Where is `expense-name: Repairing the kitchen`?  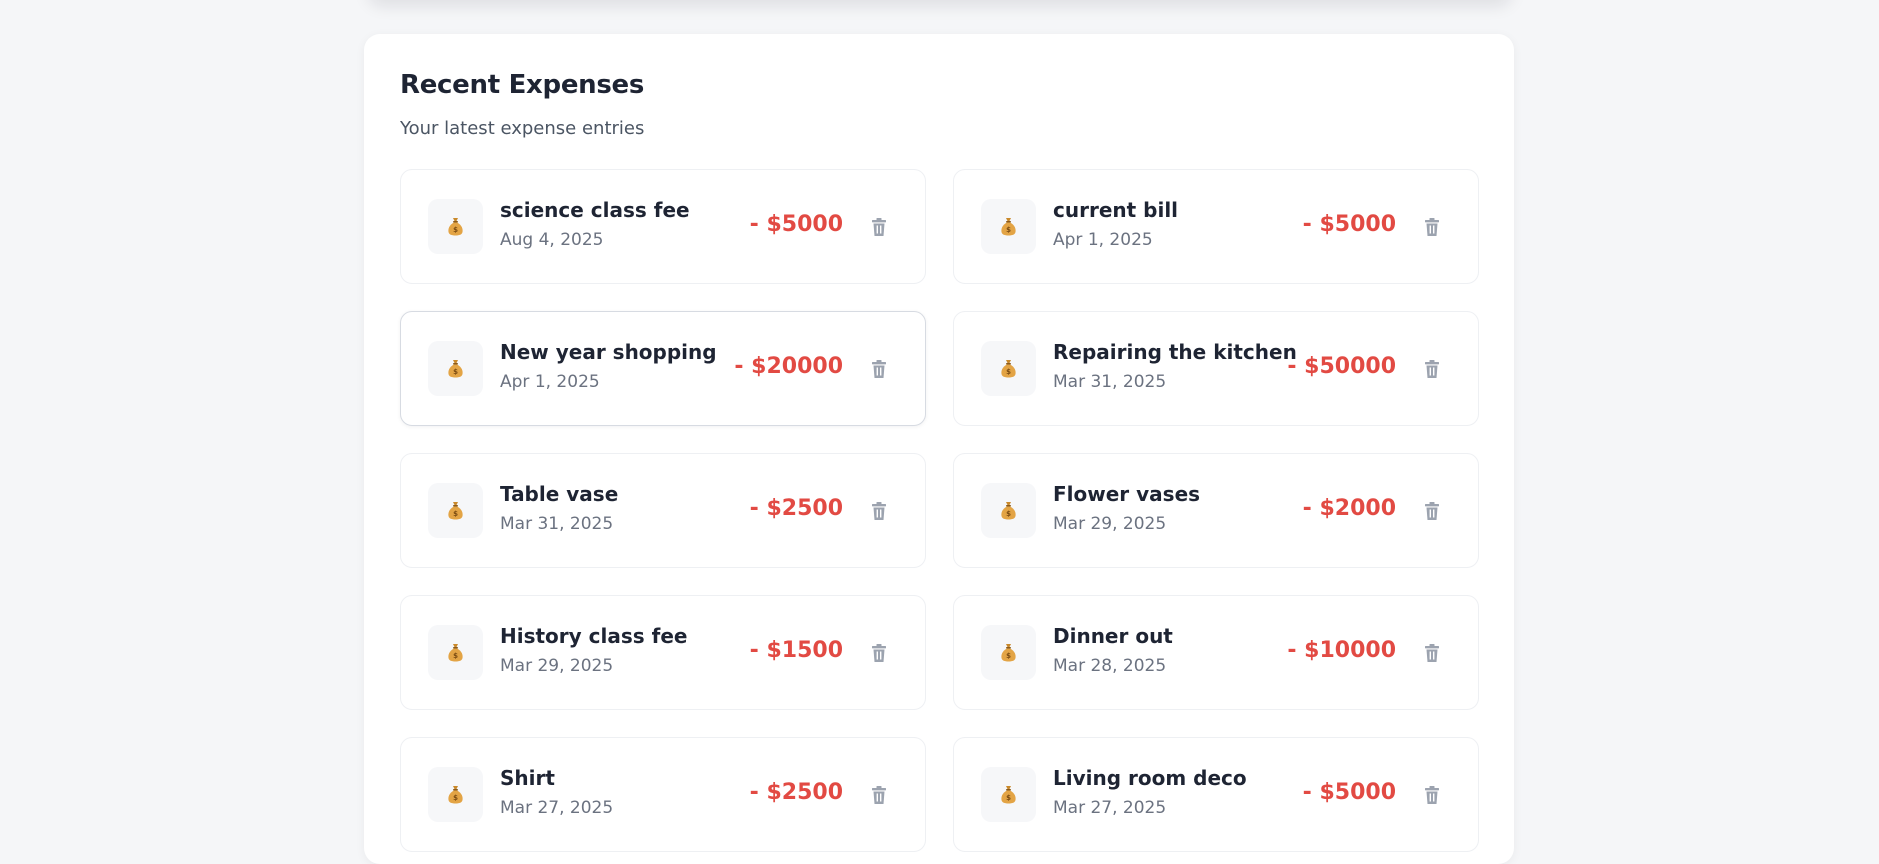 expense-name: Repairing the kitchen is located at coordinates (1175, 352).